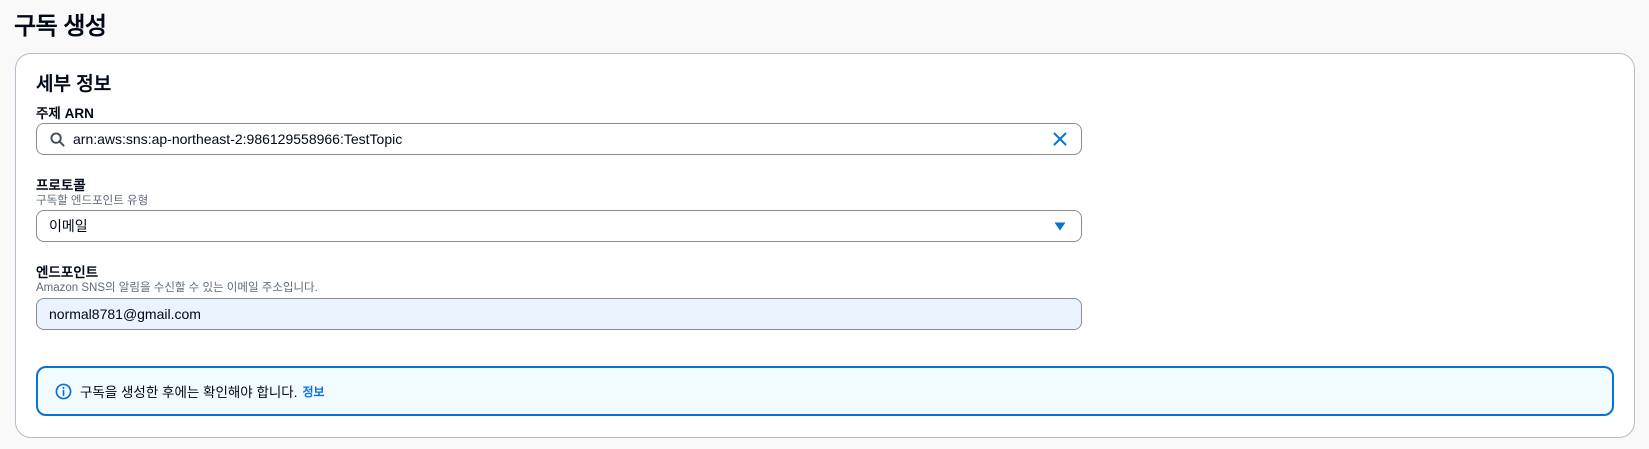  Describe the element at coordinates (189, 392) in the screenshot. I see `alert-message: 구독을 생성한 후에는 확인해야 합니다.` at that location.